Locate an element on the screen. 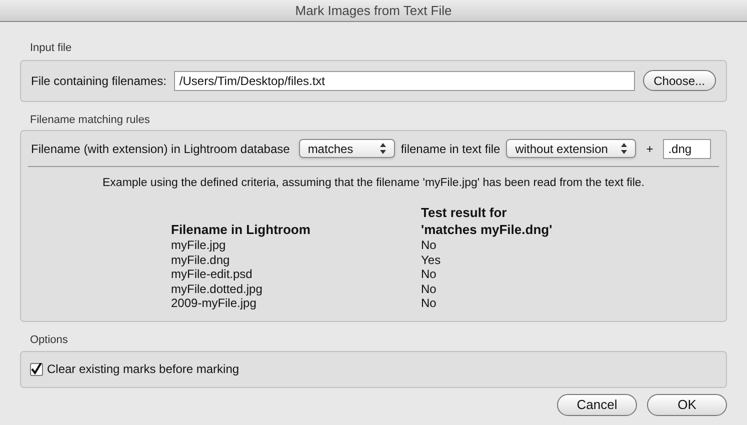 The image size is (747, 425). rule-label: filename in text file is located at coordinates (450, 149).